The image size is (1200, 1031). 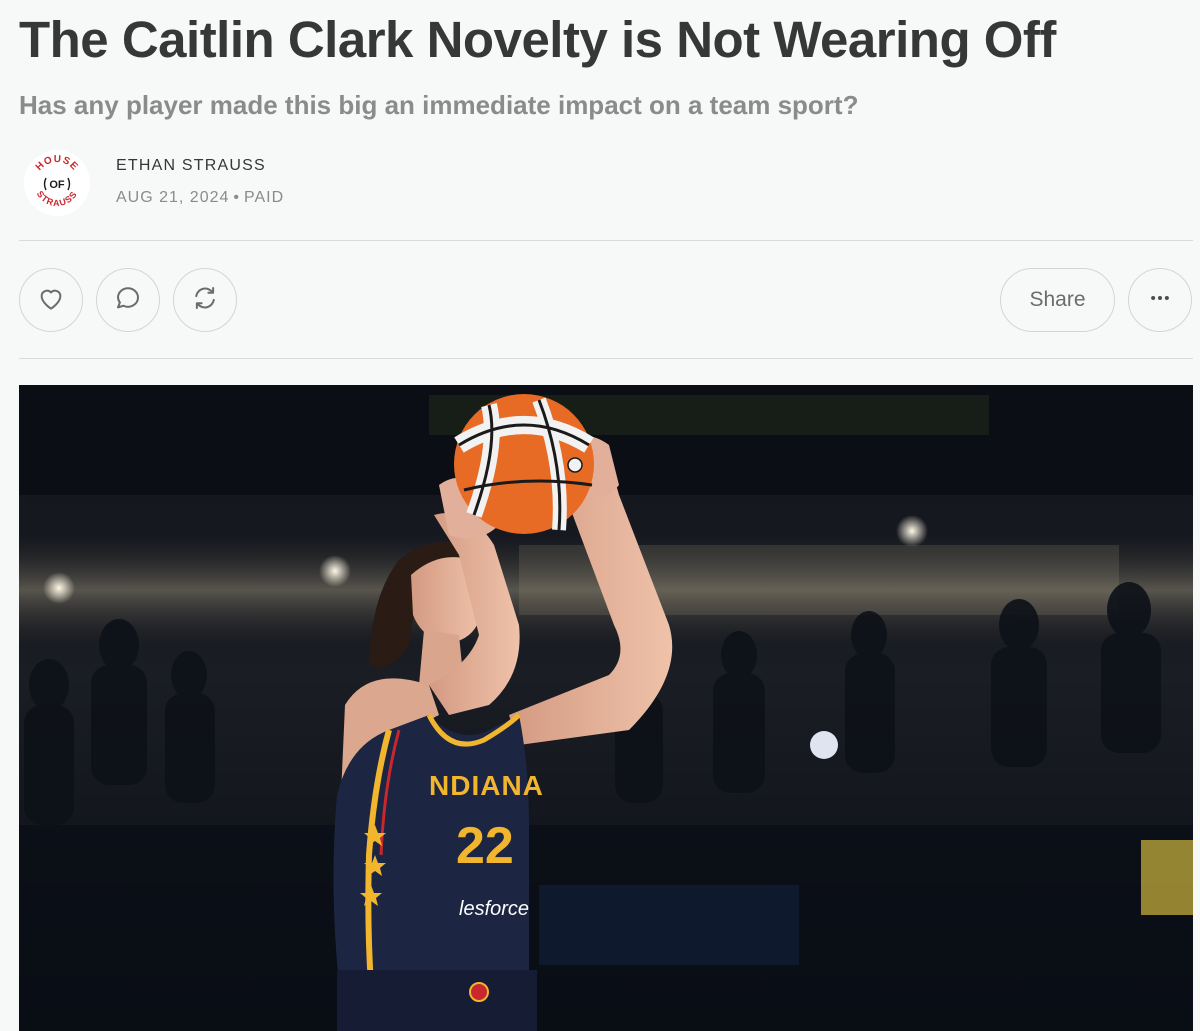 What do you see at coordinates (264, 197) in the screenshot?
I see `post-access-badge: PAID` at bounding box center [264, 197].